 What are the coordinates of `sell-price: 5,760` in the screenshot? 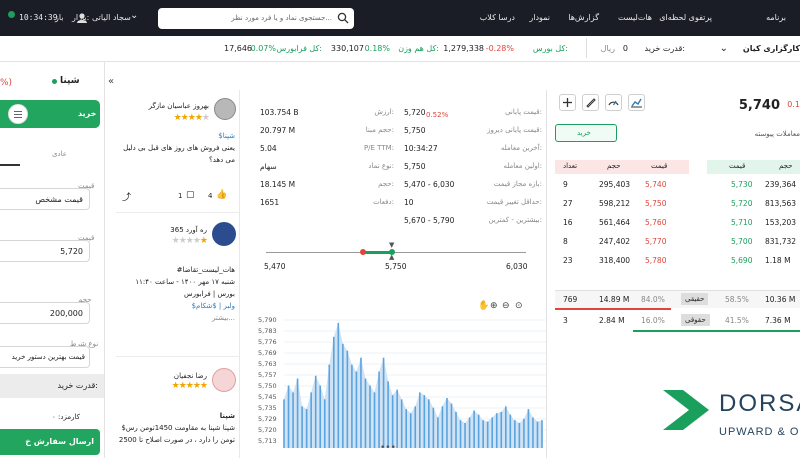 It's located at (655, 222).